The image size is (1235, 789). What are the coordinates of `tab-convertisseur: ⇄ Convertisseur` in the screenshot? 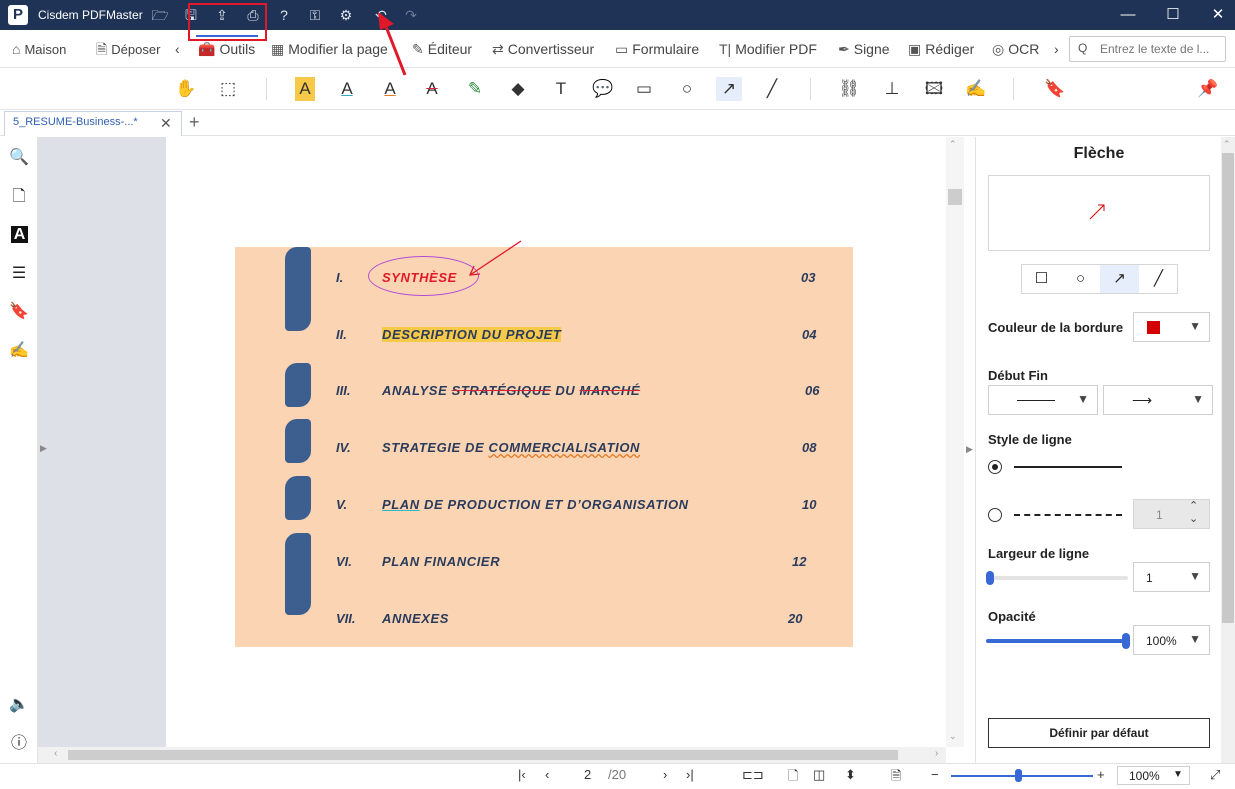 It's located at (543, 49).